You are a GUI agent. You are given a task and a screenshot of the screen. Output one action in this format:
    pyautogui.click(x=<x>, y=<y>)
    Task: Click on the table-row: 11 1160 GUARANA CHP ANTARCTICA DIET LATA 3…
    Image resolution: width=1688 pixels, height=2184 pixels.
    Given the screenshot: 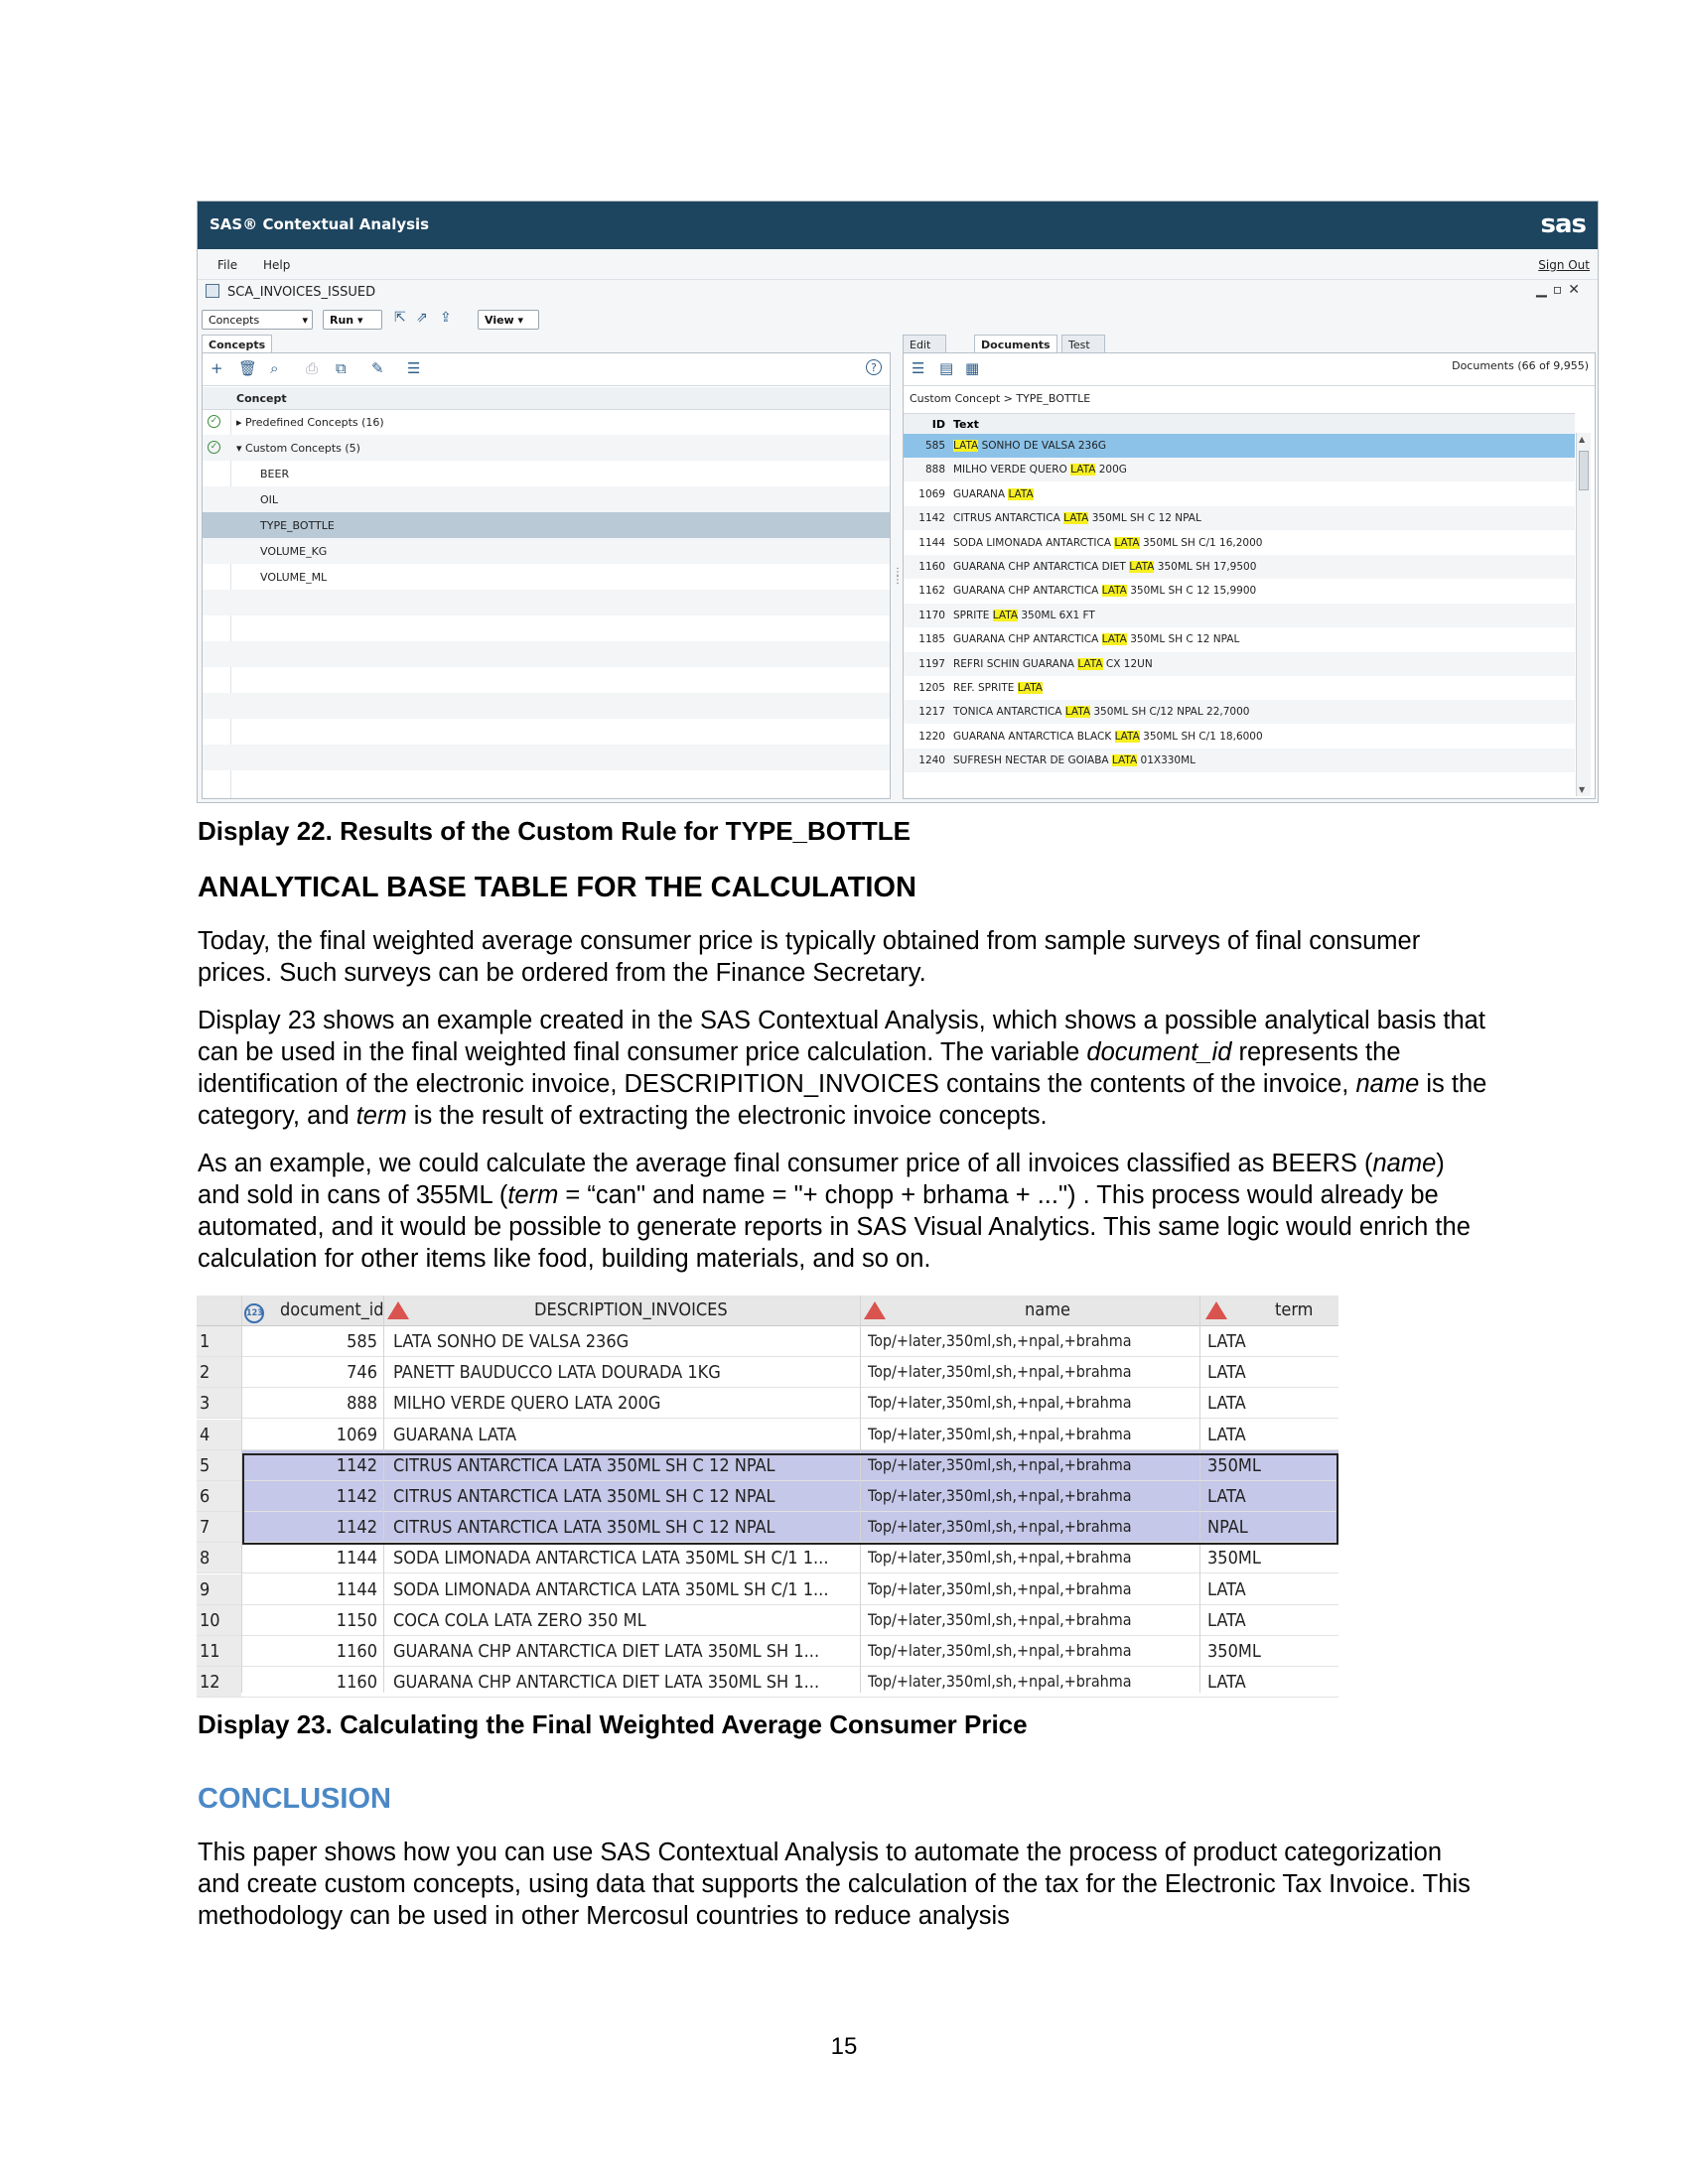 What is the action you would take?
    pyautogui.click(x=767, y=1651)
    